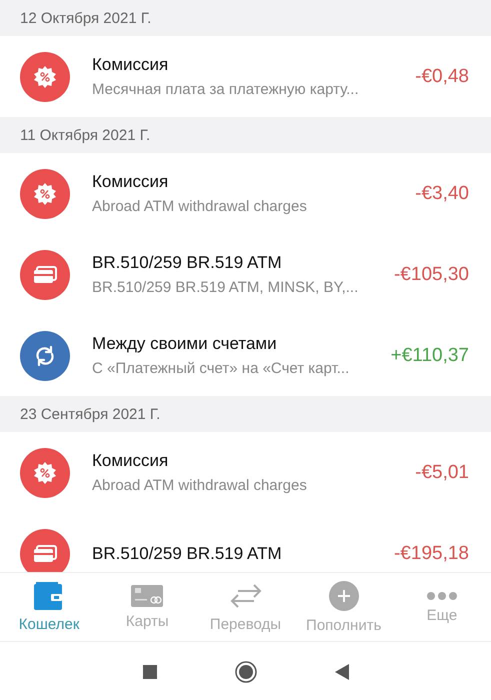 Image resolution: width=491 pixels, height=700 pixels. Describe the element at coordinates (442, 595) in the screenshot. I see `more-dots-icon` at that location.